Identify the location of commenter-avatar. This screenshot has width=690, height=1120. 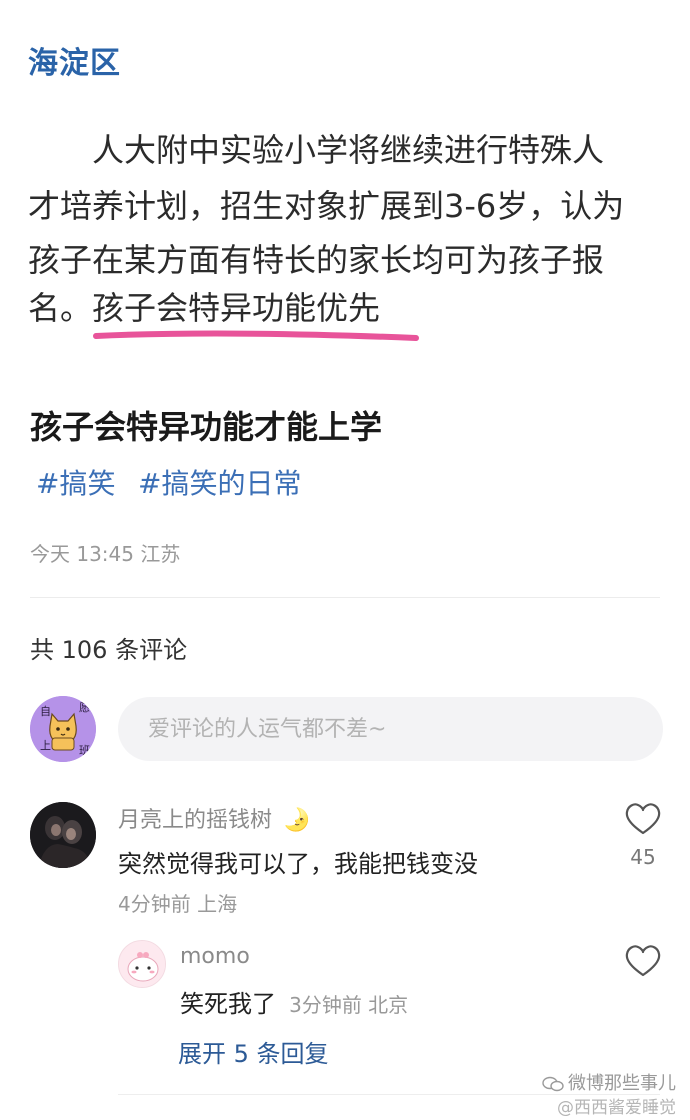
(63, 835).